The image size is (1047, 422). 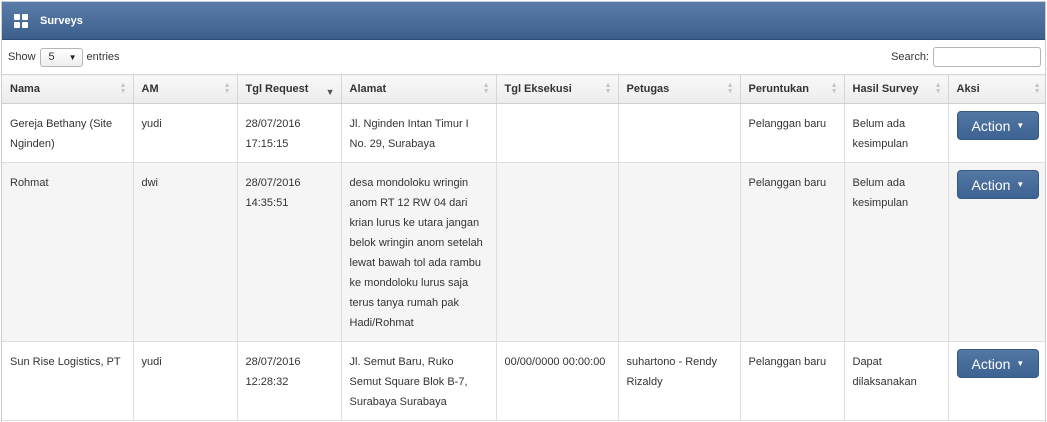 What do you see at coordinates (51, 57) in the screenshot?
I see `entries-length-value: 5` at bounding box center [51, 57].